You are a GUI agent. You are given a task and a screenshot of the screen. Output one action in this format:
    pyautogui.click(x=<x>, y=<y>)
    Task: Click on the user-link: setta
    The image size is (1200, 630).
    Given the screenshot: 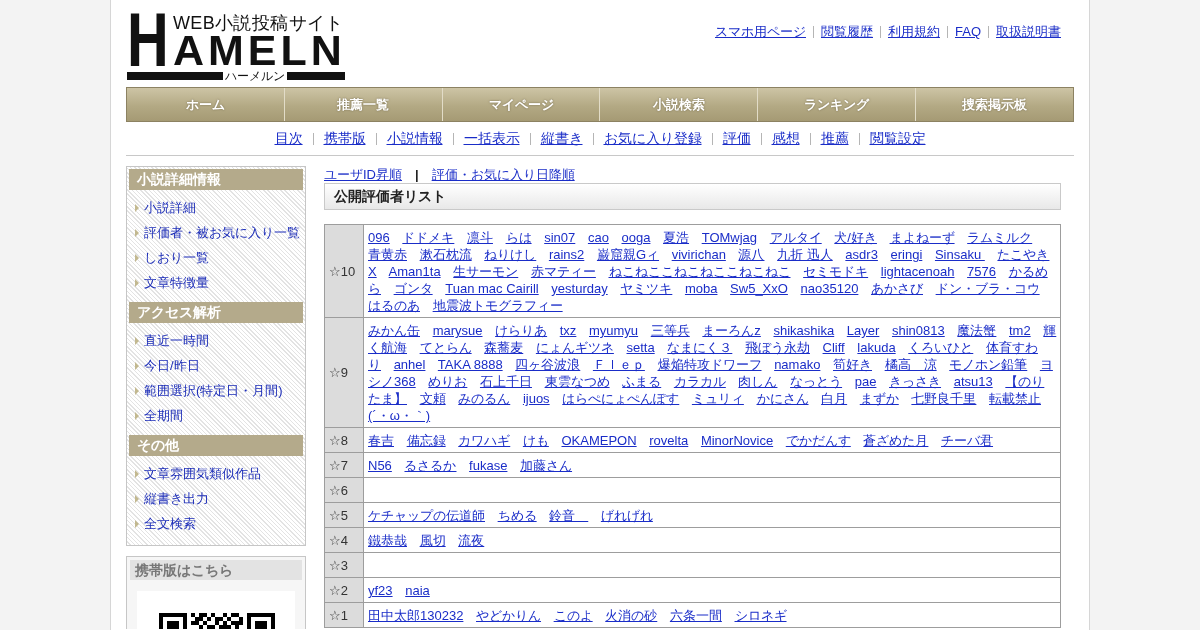 What is the action you would take?
    pyautogui.click(x=640, y=347)
    